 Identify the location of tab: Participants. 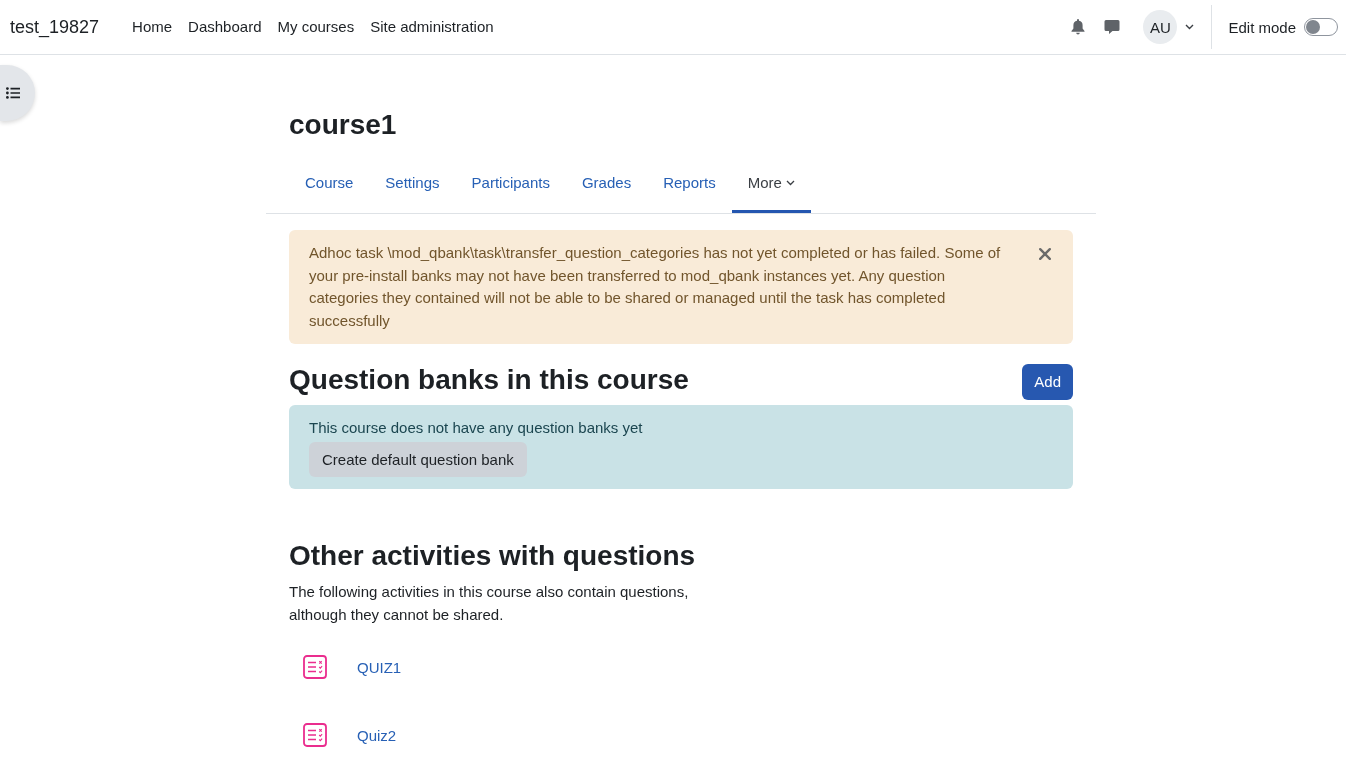
(510, 187).